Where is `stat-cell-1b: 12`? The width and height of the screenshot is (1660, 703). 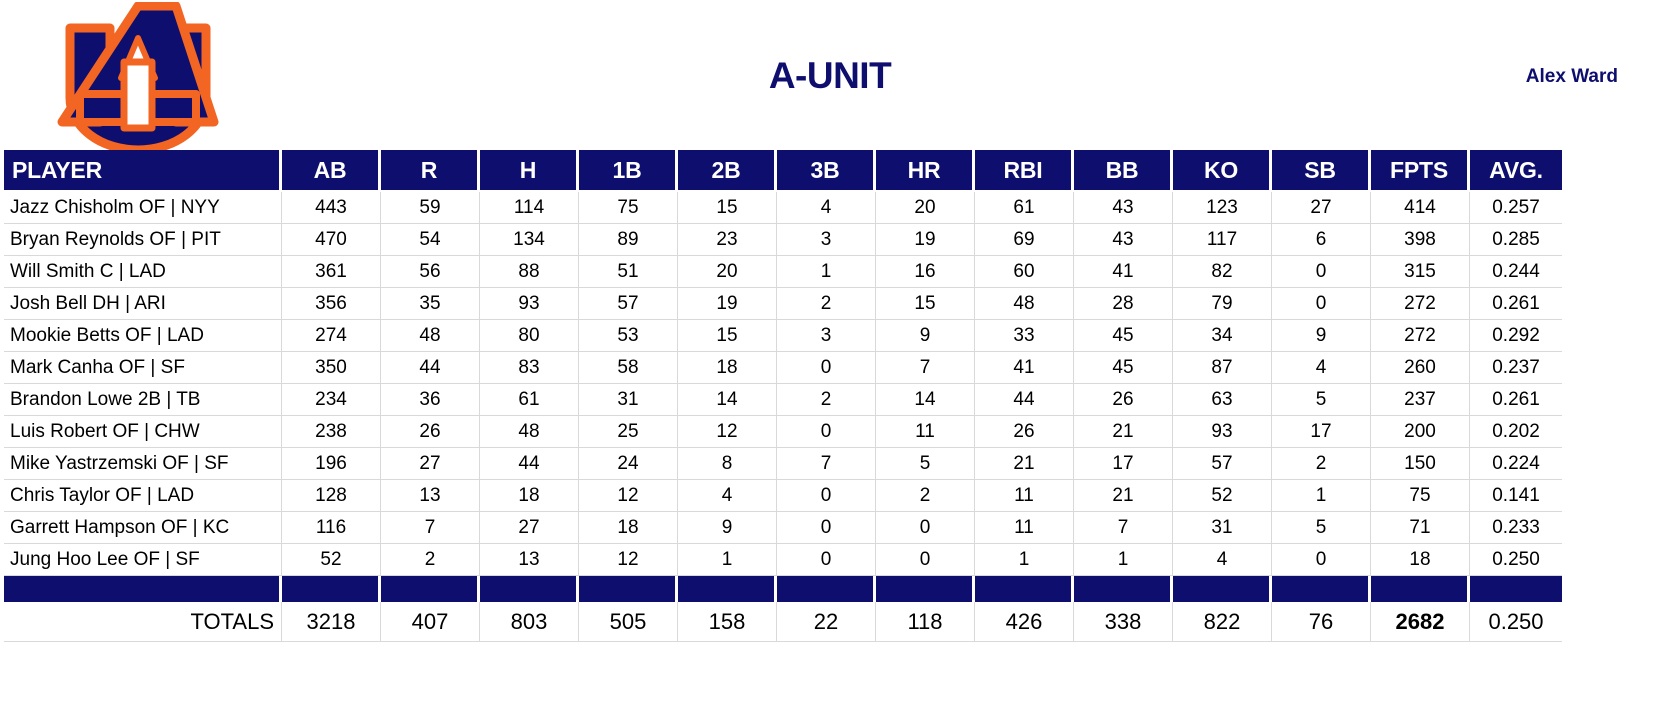 stat-cell-1b: 12 is located at coordinates (628, 560).